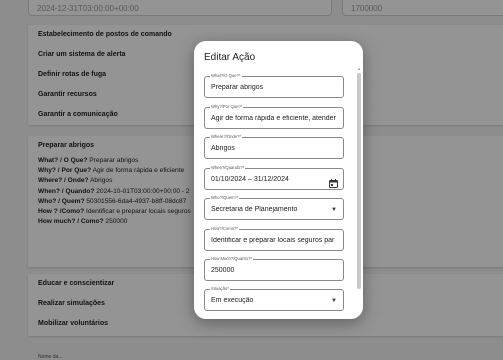 This screenshot has height=360, width=503. I want to click on why-field-label: Why?/Por Que?*, so click(227, 107).